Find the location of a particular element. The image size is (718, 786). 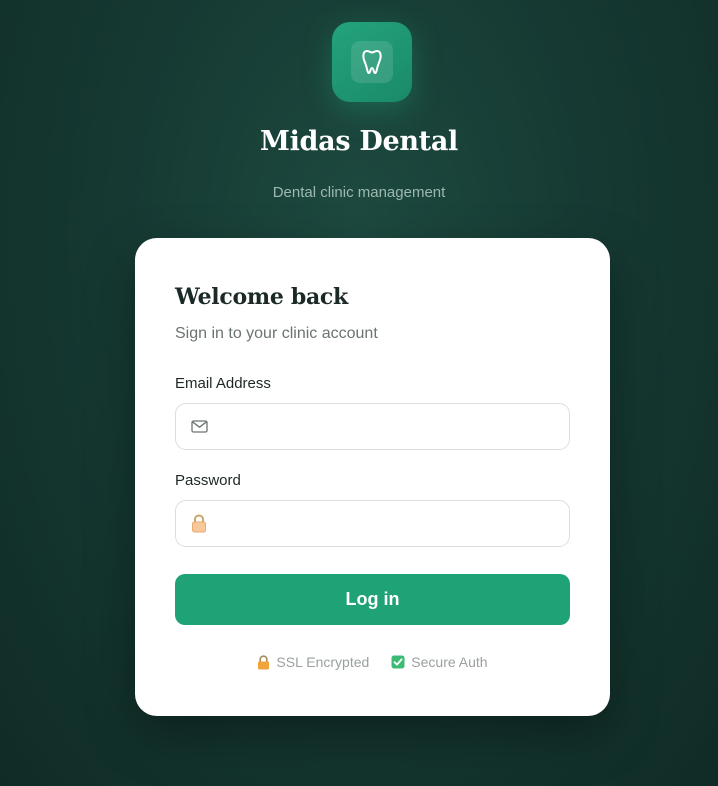

email-label: Email Address is located at coordinates (223, 383).